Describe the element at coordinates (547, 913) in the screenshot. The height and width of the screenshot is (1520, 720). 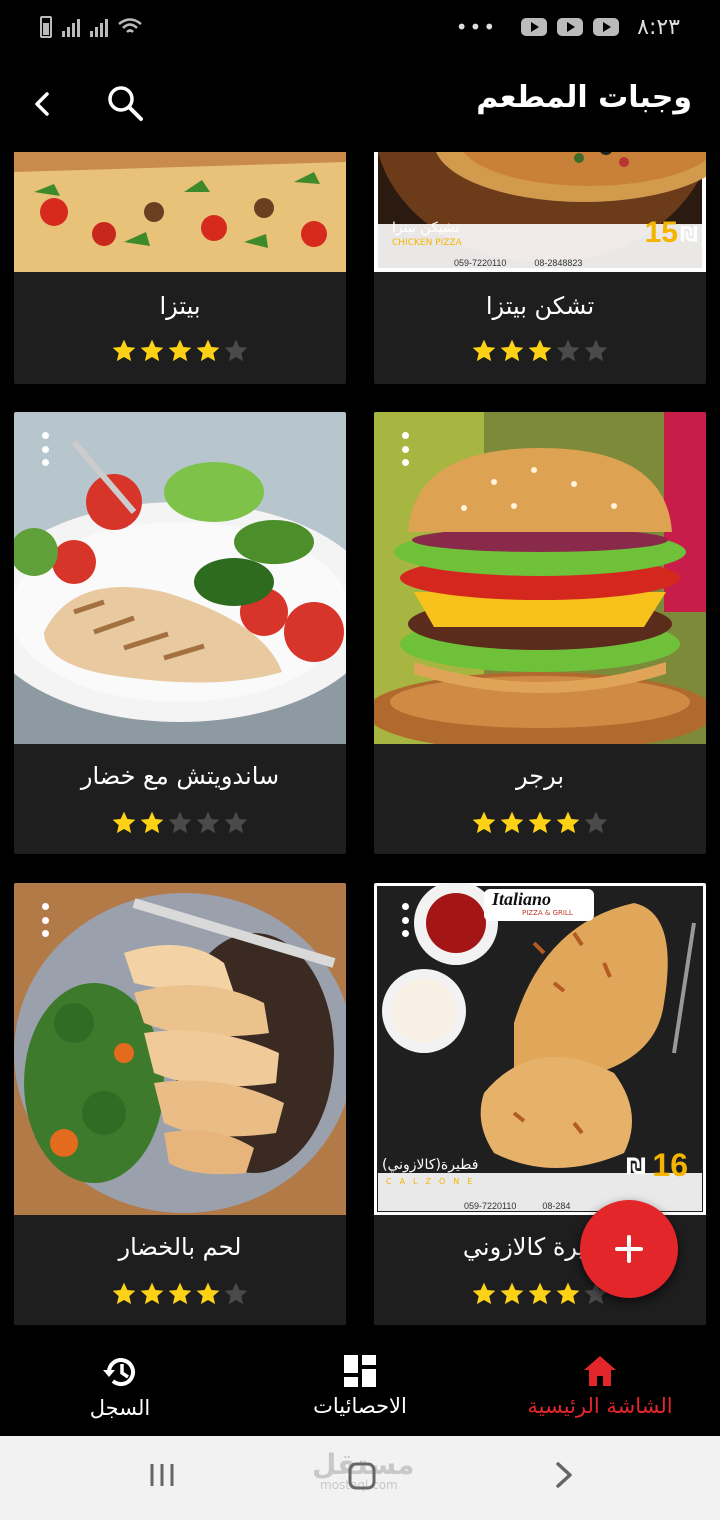
I see `brand-subtitle: PIZZA & GRILL` at that location.